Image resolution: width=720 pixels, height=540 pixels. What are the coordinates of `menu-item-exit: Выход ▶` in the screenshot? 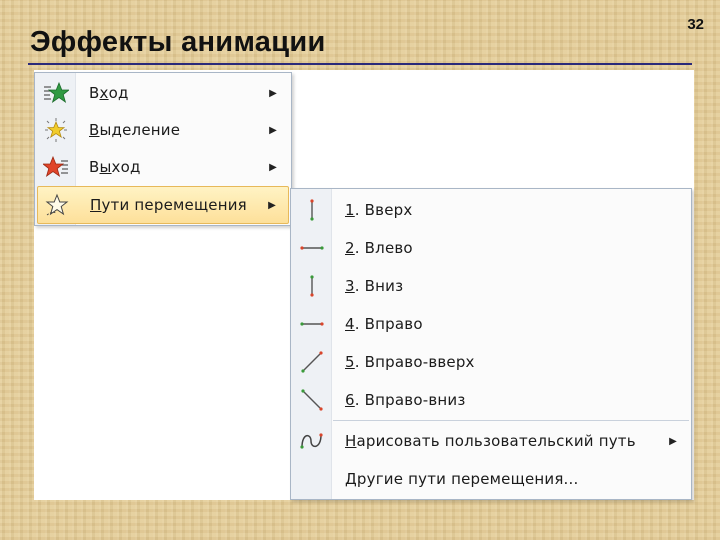 It's located at (163, 167).